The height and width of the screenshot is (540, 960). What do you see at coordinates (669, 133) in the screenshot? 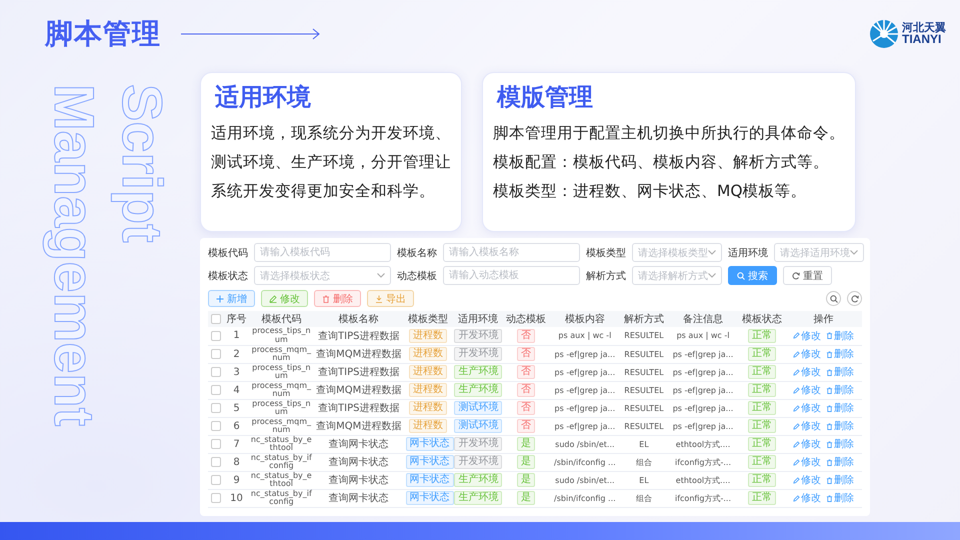
I see `card-text: 脚本管理用于配置主机切换中所执行的具体命令。` at bounding box center [669, 133].